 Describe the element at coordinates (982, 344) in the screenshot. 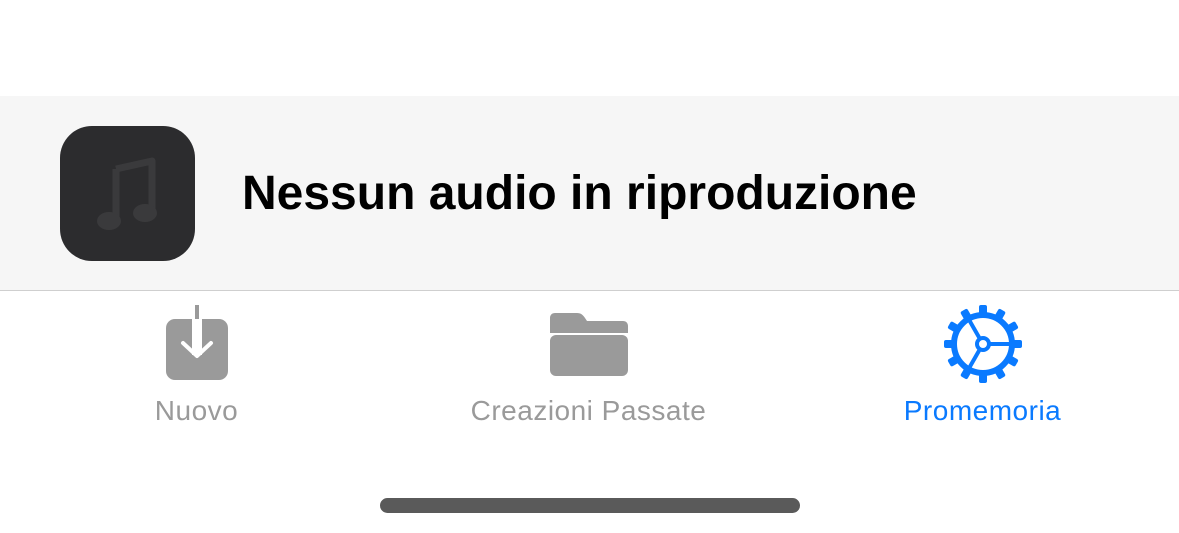

I see `gear-icon` at that location.